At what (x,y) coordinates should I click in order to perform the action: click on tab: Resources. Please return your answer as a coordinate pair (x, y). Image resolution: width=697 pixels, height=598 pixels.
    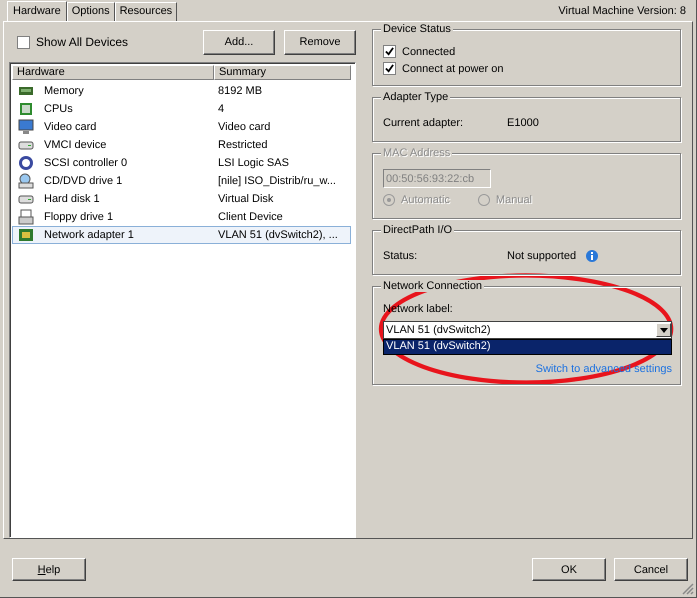
    Looking at the image, I should click on (146, 11).